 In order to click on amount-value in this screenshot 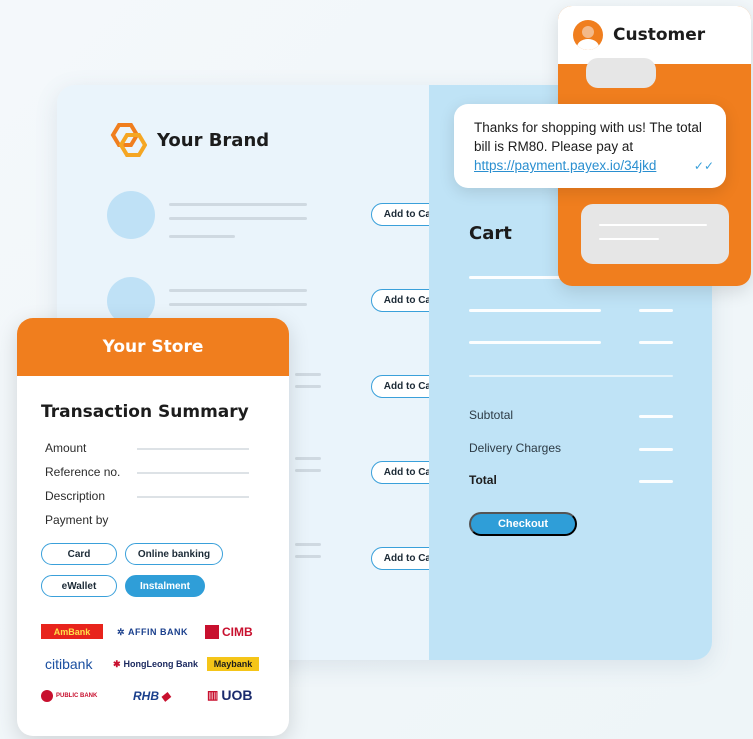, I will do `click(193, 449)`.